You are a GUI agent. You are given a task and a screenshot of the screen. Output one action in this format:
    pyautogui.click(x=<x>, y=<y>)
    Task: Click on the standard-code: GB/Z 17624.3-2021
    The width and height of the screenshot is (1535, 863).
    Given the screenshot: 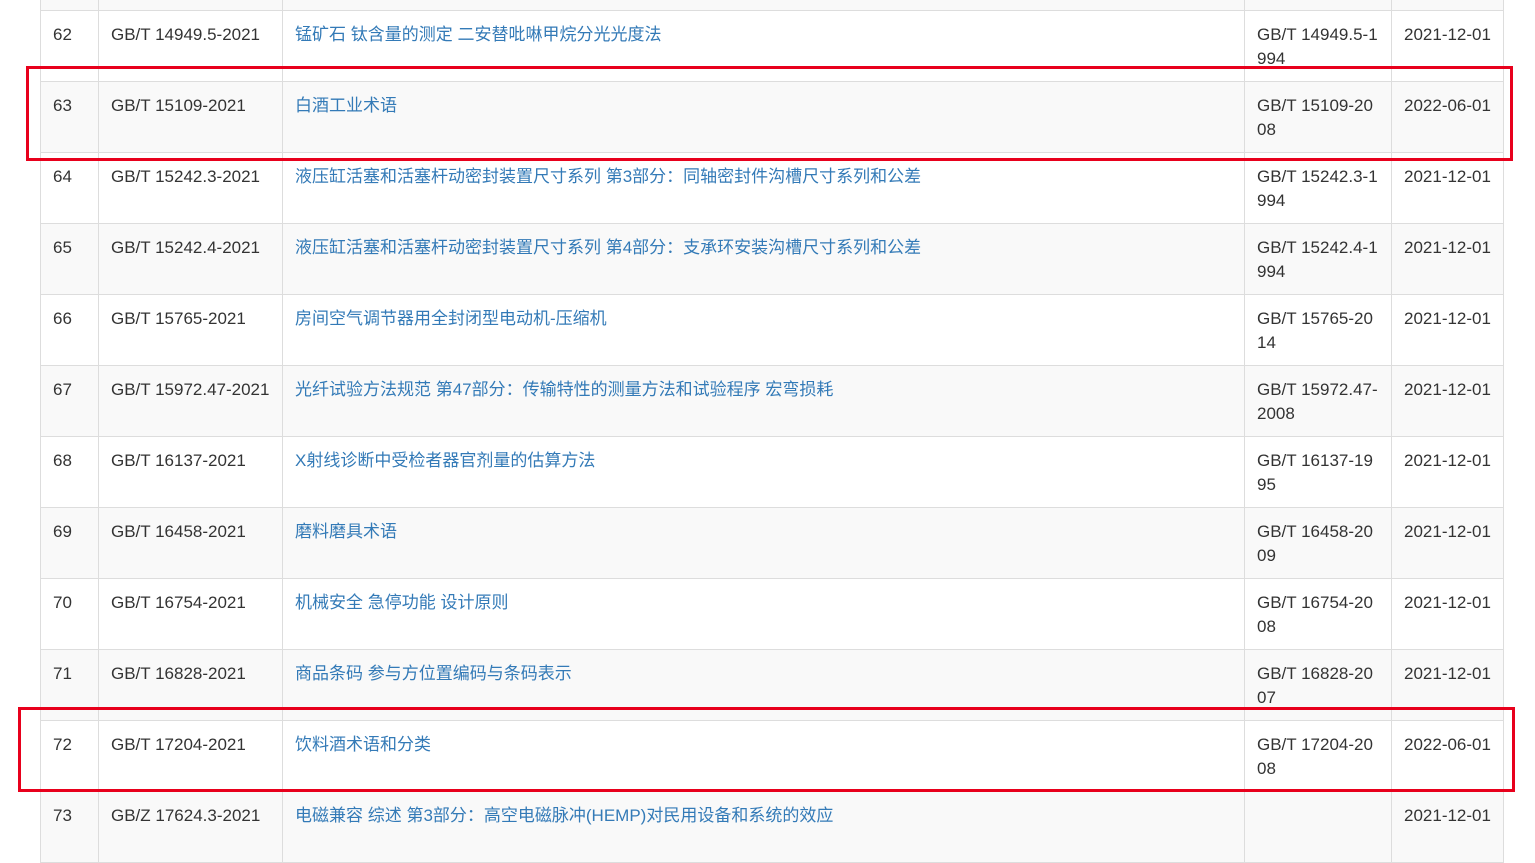 What is the action you would take?
    pyautogui.click(x=190, y=827)
    